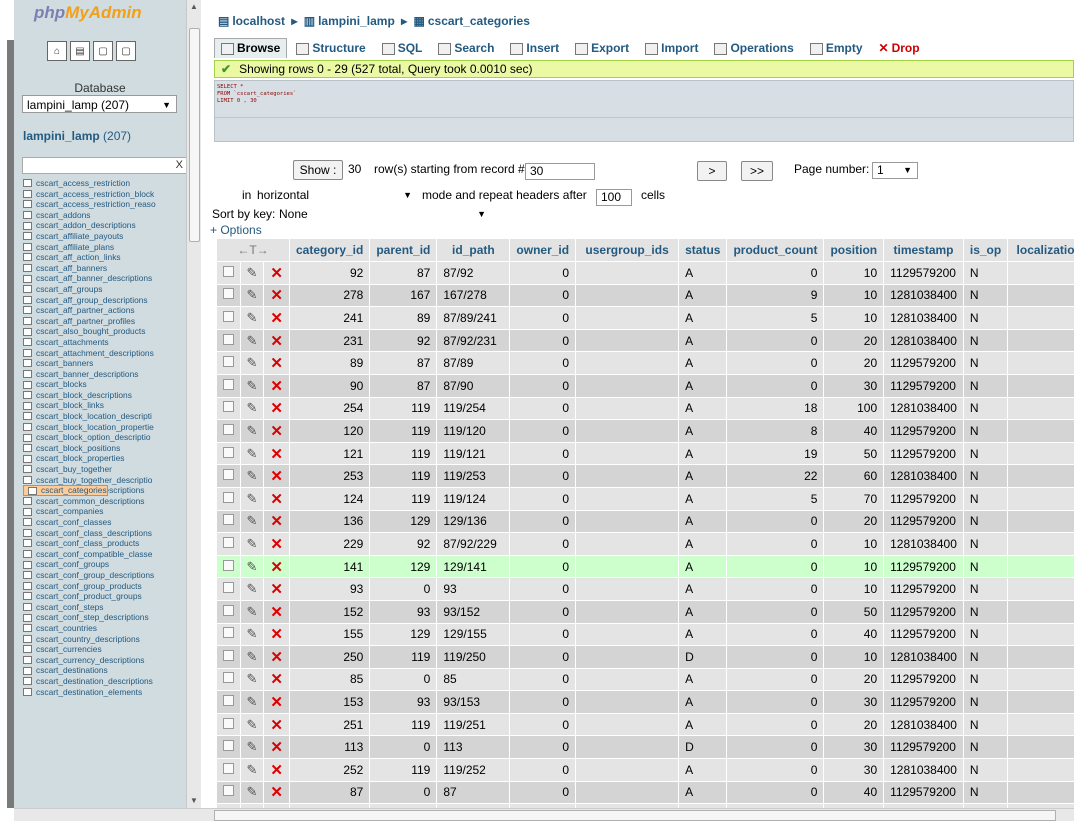 This screenshot has height=824, width=1074. What do you see at coordinates (88, 639) in the screenshot?
I see `sidebar-table-label: cscart_country_descriptions` at bounding box center [88, 639].